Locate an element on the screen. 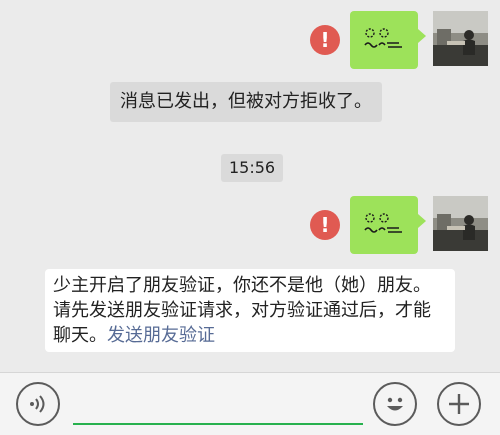 This screenshot has width=500, height=435. timestamp: 15:56 is located at coordinates (252, 168).